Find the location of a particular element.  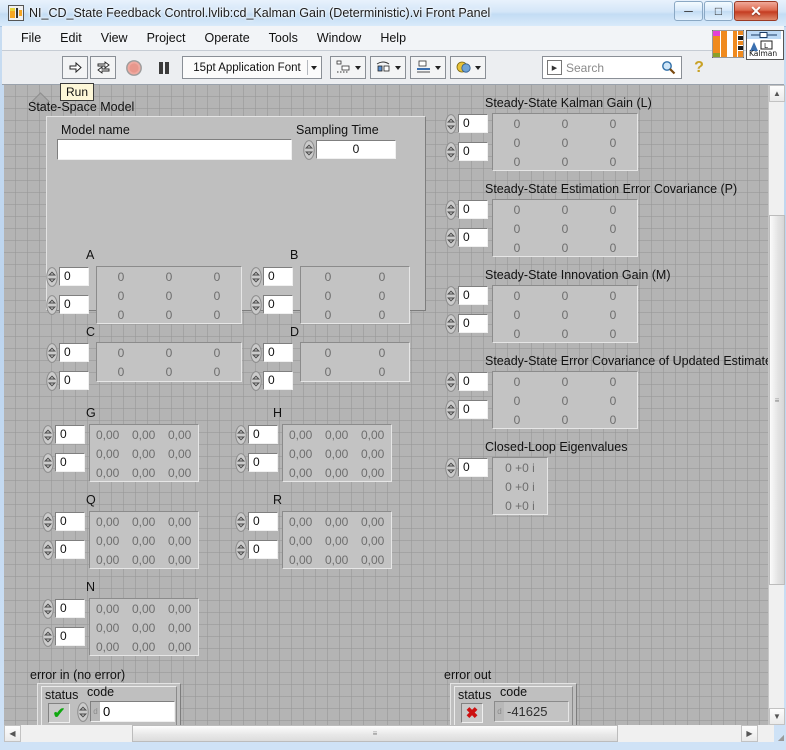

font-selector: 15pt Application Font is located at coordinates (252, 67).